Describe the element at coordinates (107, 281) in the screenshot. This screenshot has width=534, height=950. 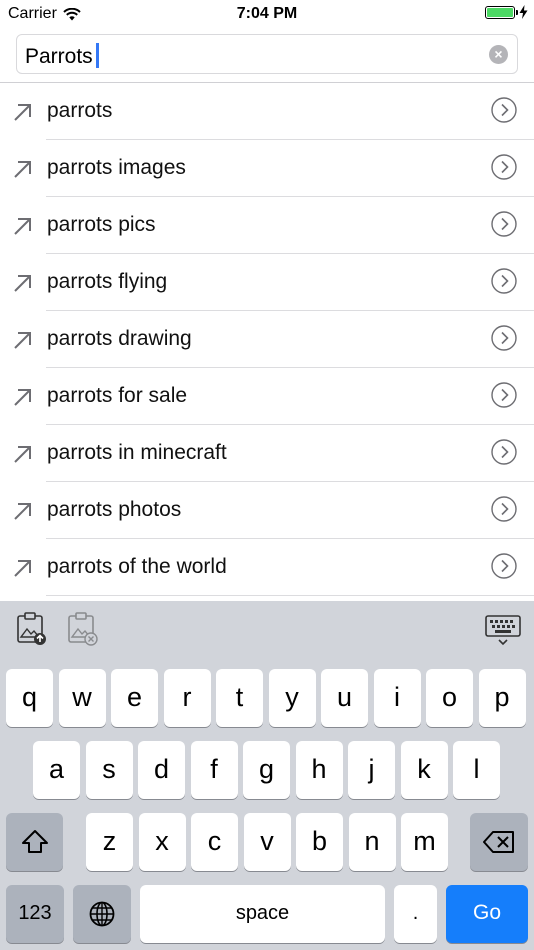
I see `suggestion-label: parrots flying` at that location.